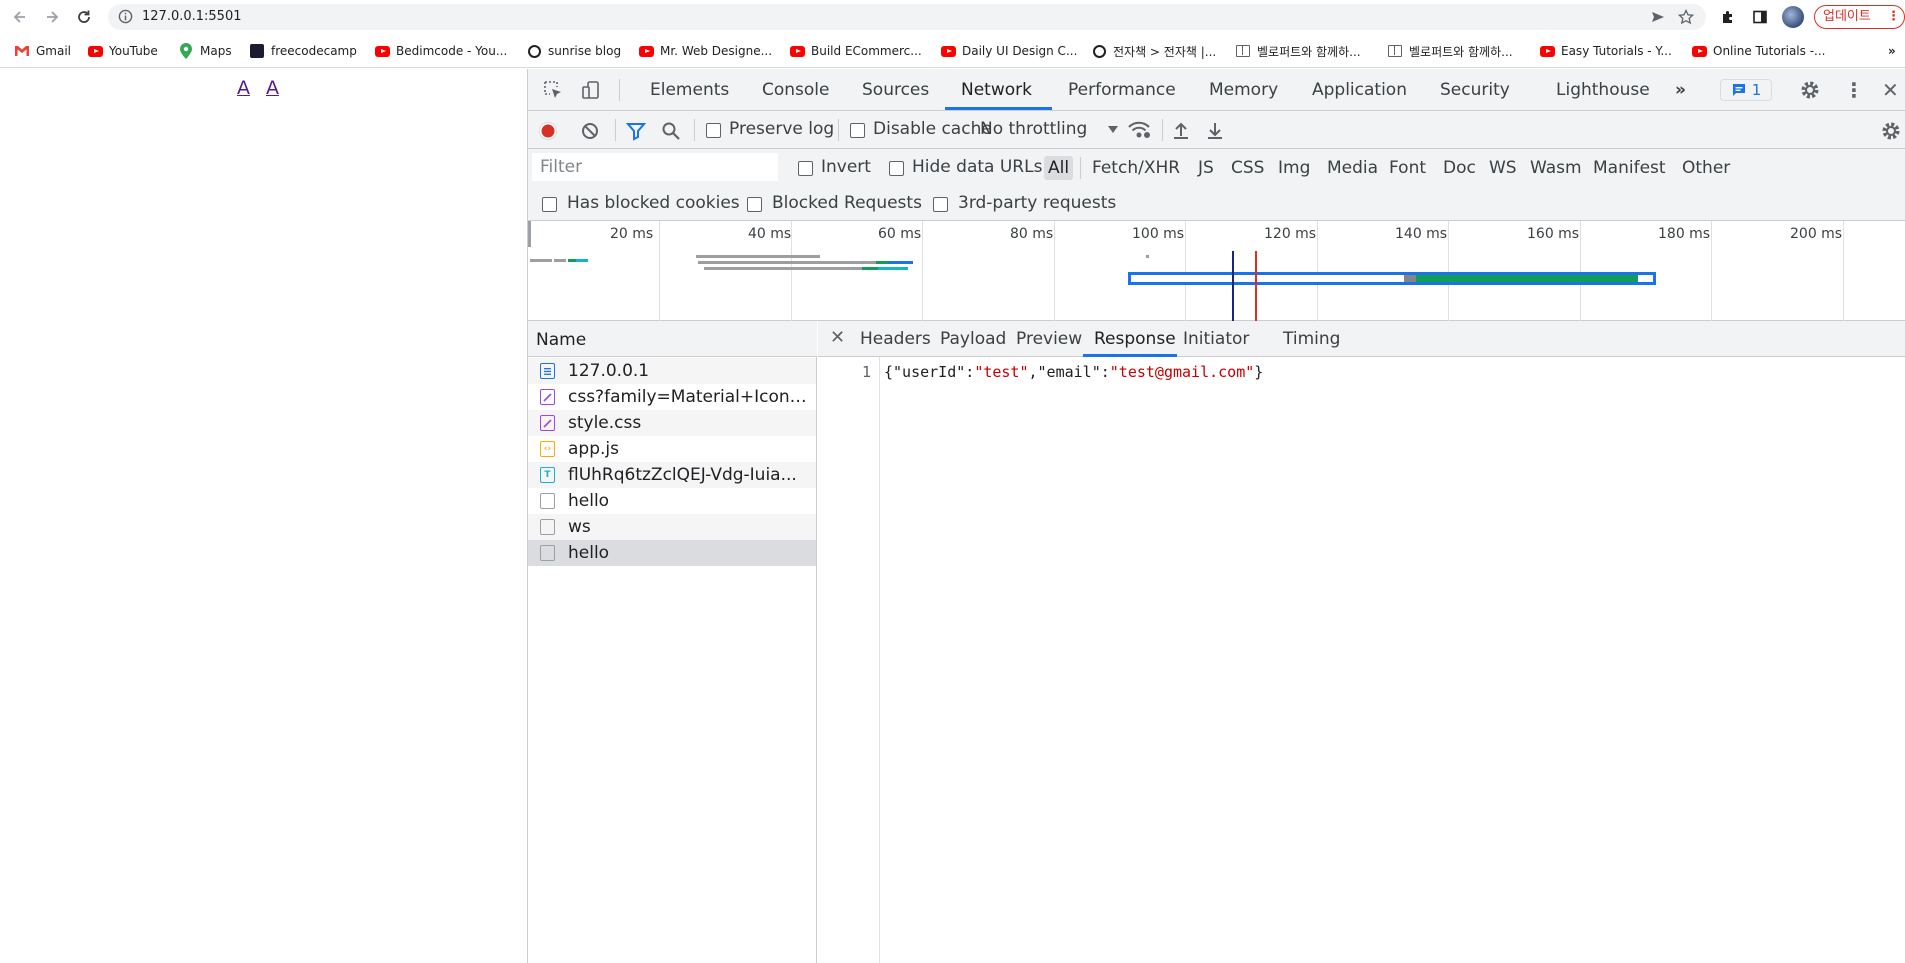 The image size is (1905, 963). What do you see at coordinates (84, 17) in the screenshot?
I see `reload-button` at bounding box center [84, 17].